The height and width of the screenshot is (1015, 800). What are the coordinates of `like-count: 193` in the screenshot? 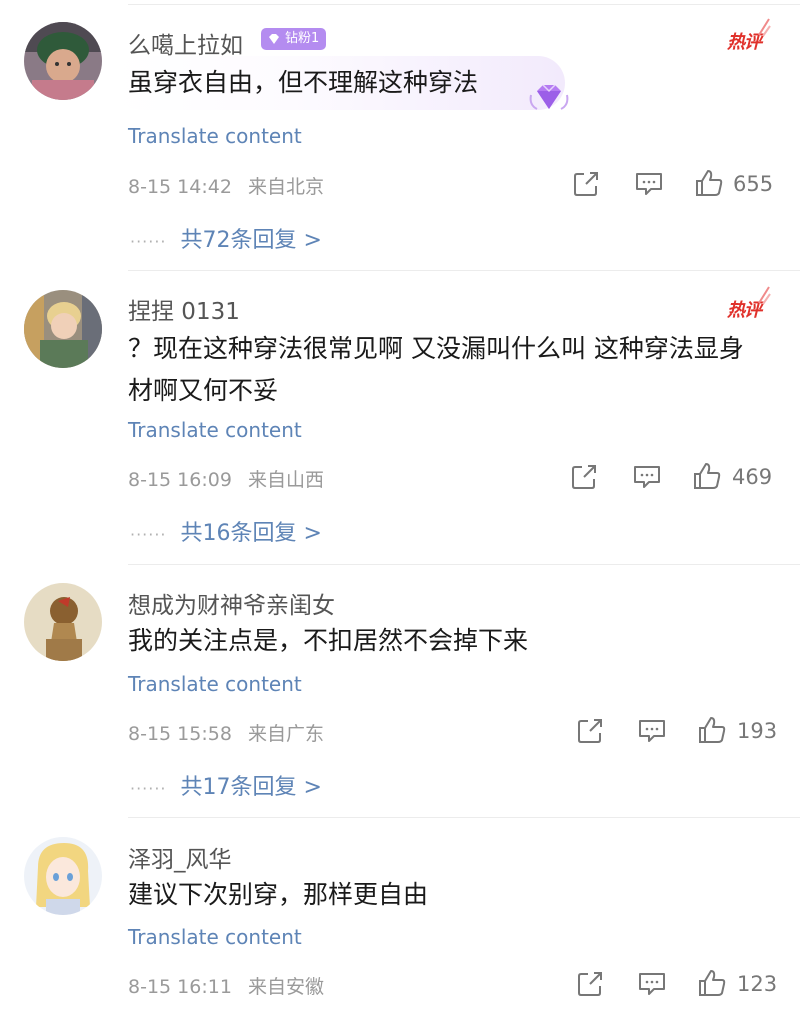 It's located at (757, 731).